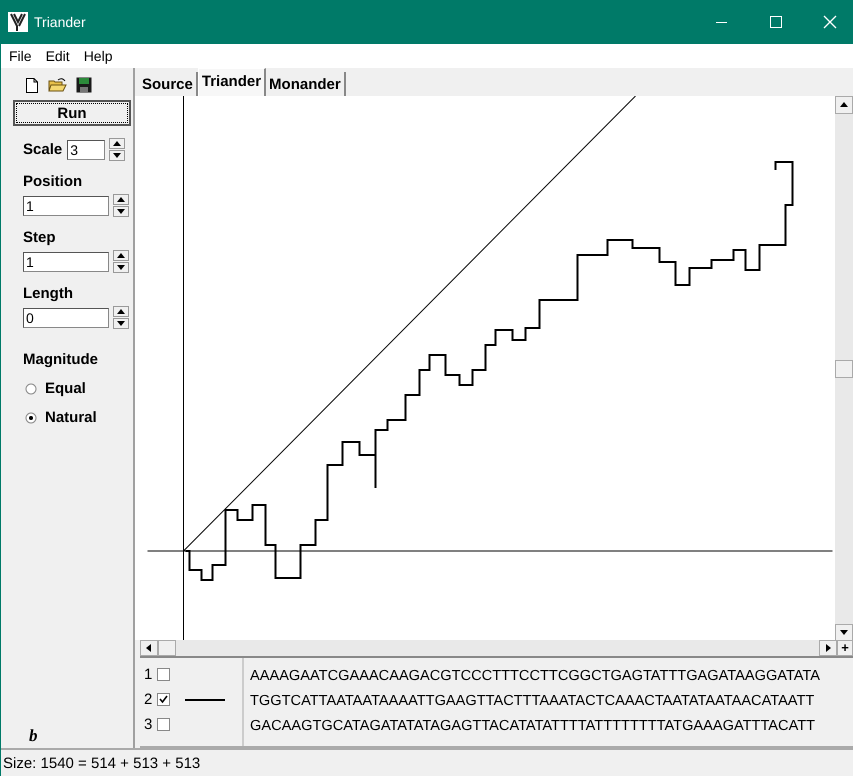 This screenshot has height=776, width=853. Describe the element at coordinates (67, 388) in the screenshot. I see `radio-option: Equal` at that location.